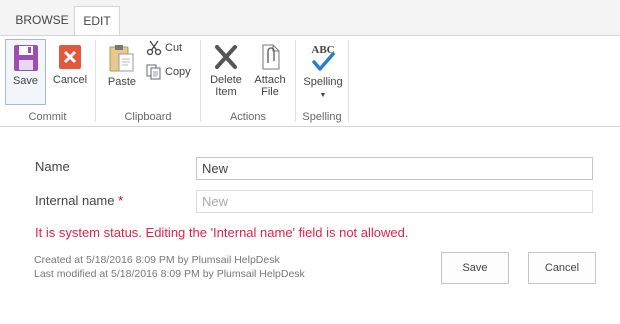  What do you see at coordinates (121, 200) in the screenshot?
I see `required-mark: *` at bounding box center [121, 200].